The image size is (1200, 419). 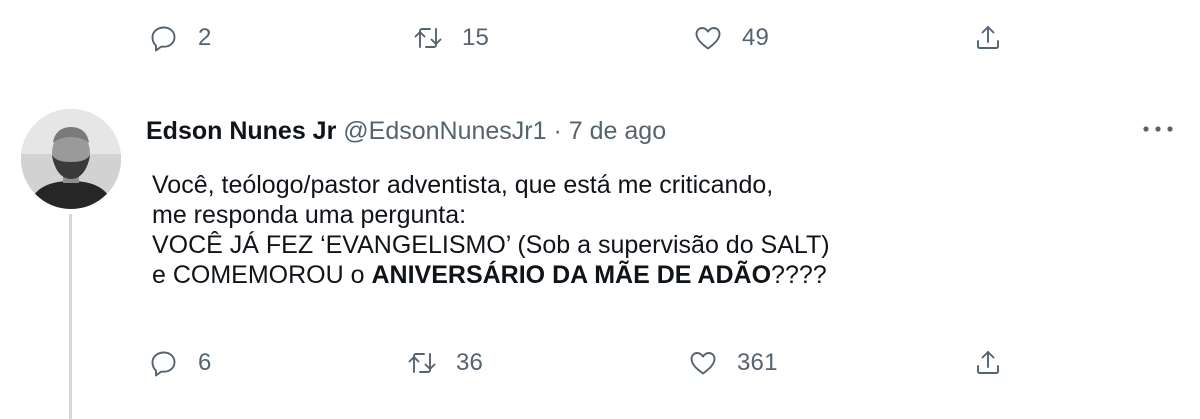 I want to click on tweet-text-segment: e COMEMOROU o, so click(x=262, y=275).